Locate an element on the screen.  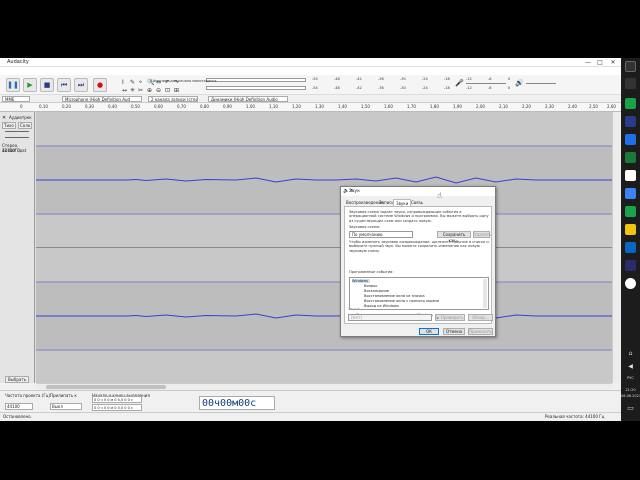
selection-start-input: 0 0 ч 0 0 м 0 0,0 0 0 с is located at coordinates (117, 399).